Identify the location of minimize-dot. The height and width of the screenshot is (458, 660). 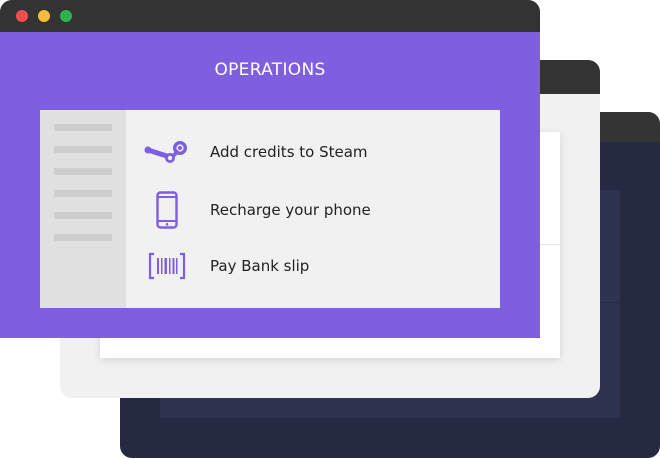
(44, 16).